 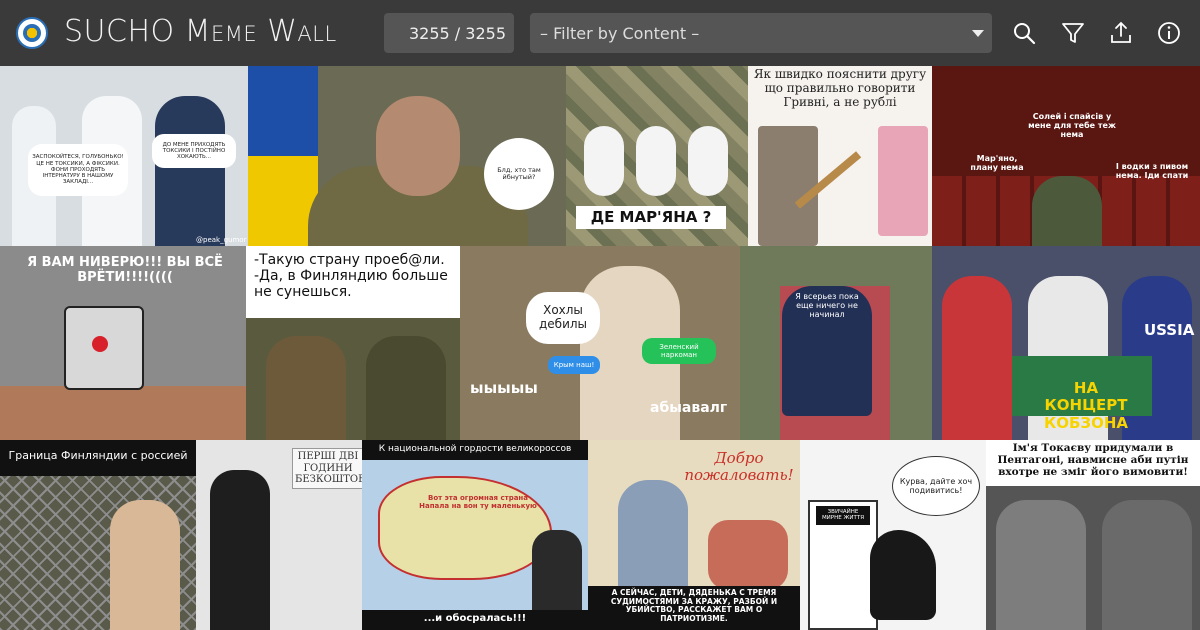 I want to click on meme-tile: ДЕ МАР'ЯНА ?, so click(x=657, y=156).